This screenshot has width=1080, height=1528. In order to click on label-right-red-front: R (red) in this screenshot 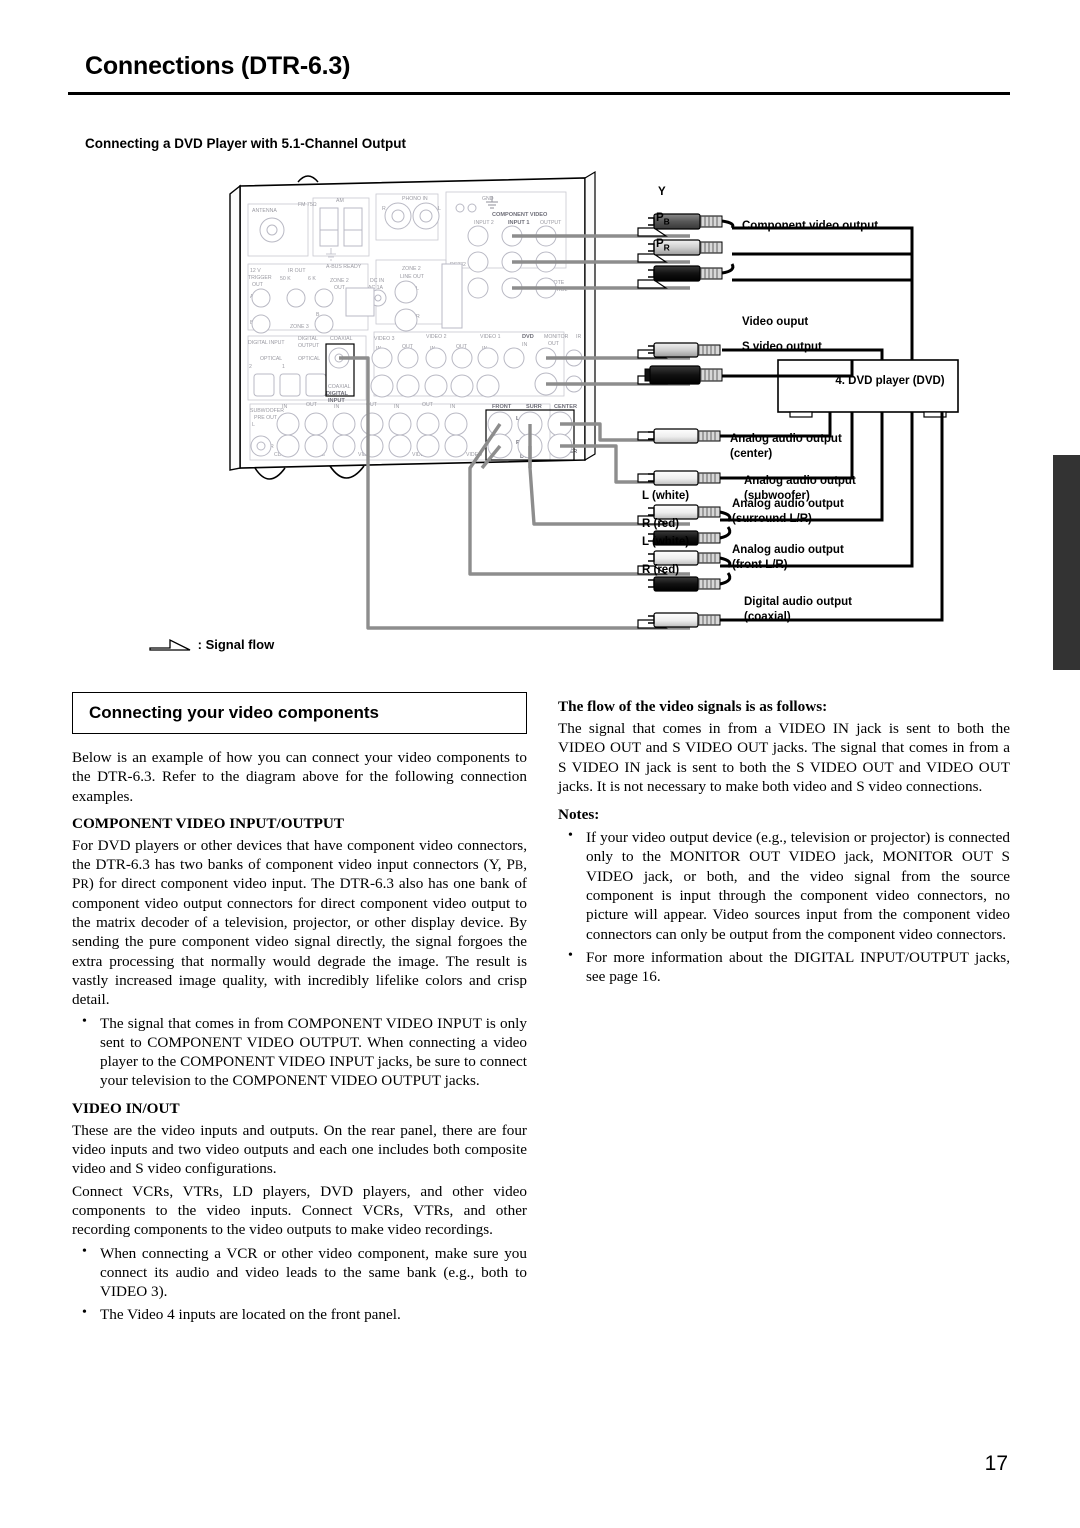, I will do `click(661, 570)`.